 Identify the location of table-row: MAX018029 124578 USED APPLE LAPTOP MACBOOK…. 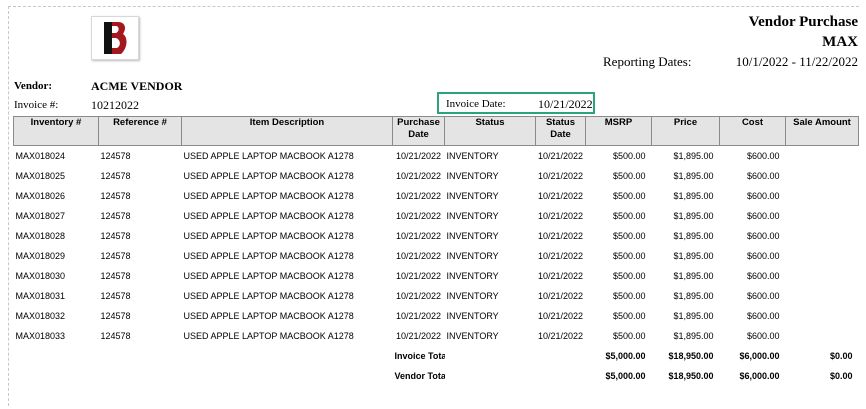
(436, 256).